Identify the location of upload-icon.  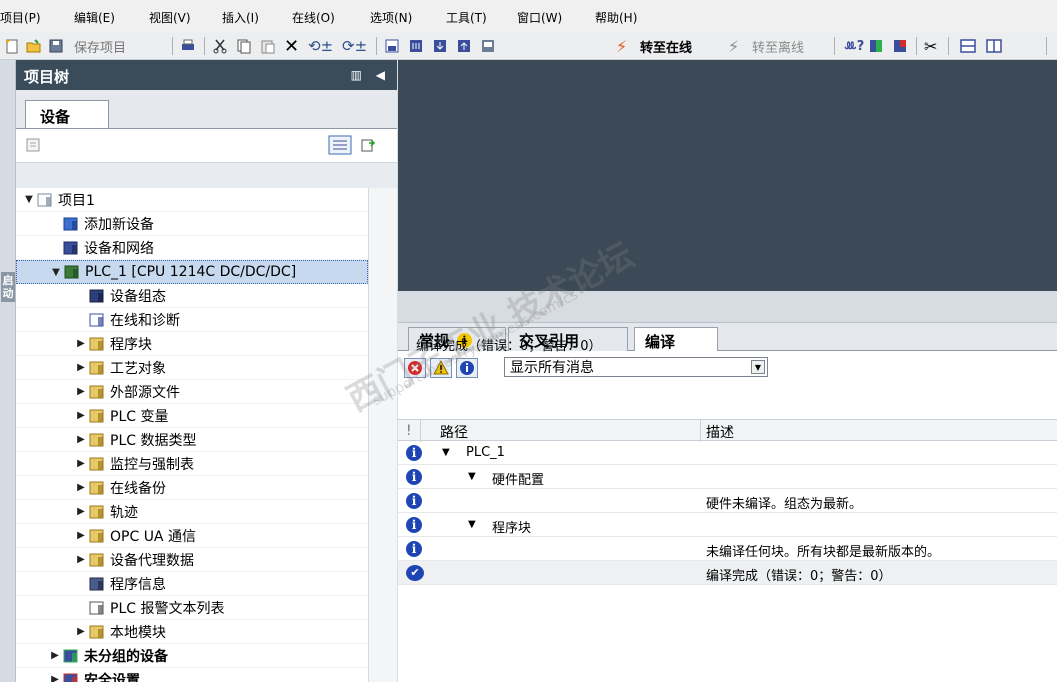
(464, 46).